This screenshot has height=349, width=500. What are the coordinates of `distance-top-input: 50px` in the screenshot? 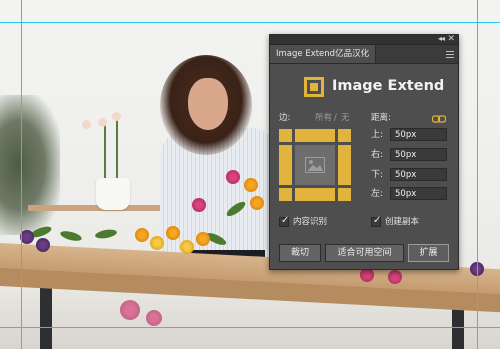 It's located at (418, 134).